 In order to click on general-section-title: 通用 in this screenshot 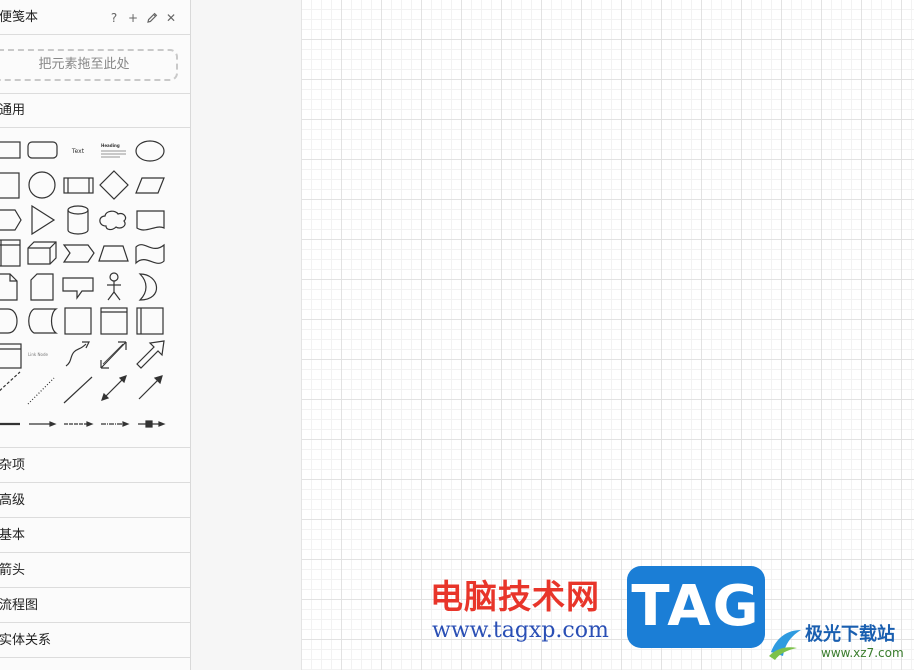, I will do `click(13, 110)`.